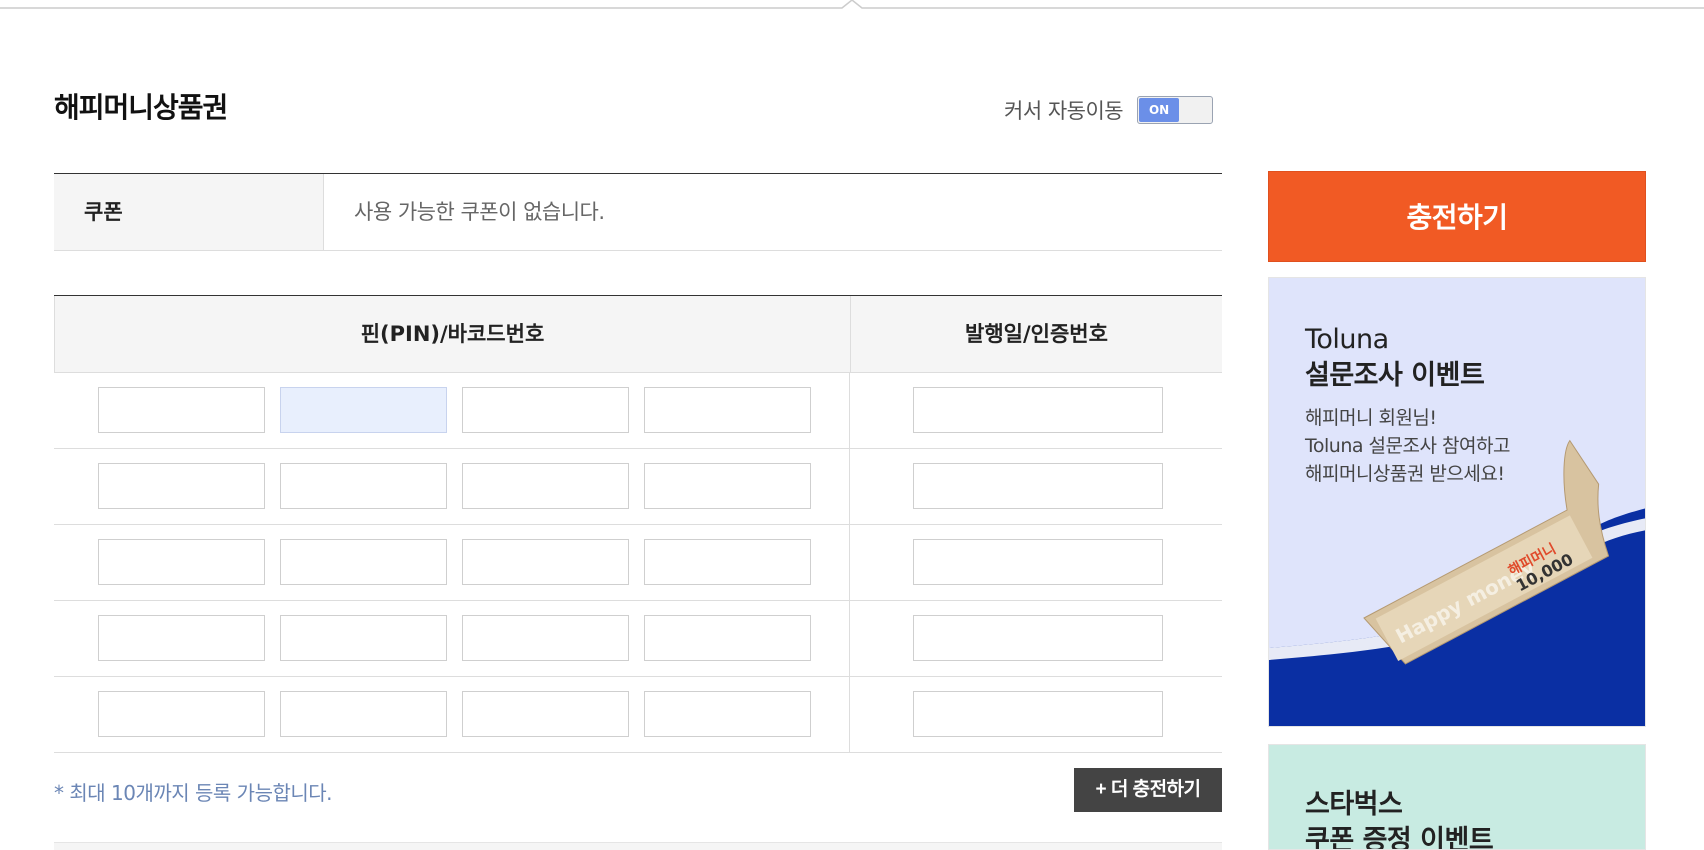 The width and height of the screenshot is (1704, 850). What do you see at coordinates (193, 793) in the screenshot?
I see `max-register-note: * 최대 10개까지 등록 가능합니다.` at bounding box center [193, 793].